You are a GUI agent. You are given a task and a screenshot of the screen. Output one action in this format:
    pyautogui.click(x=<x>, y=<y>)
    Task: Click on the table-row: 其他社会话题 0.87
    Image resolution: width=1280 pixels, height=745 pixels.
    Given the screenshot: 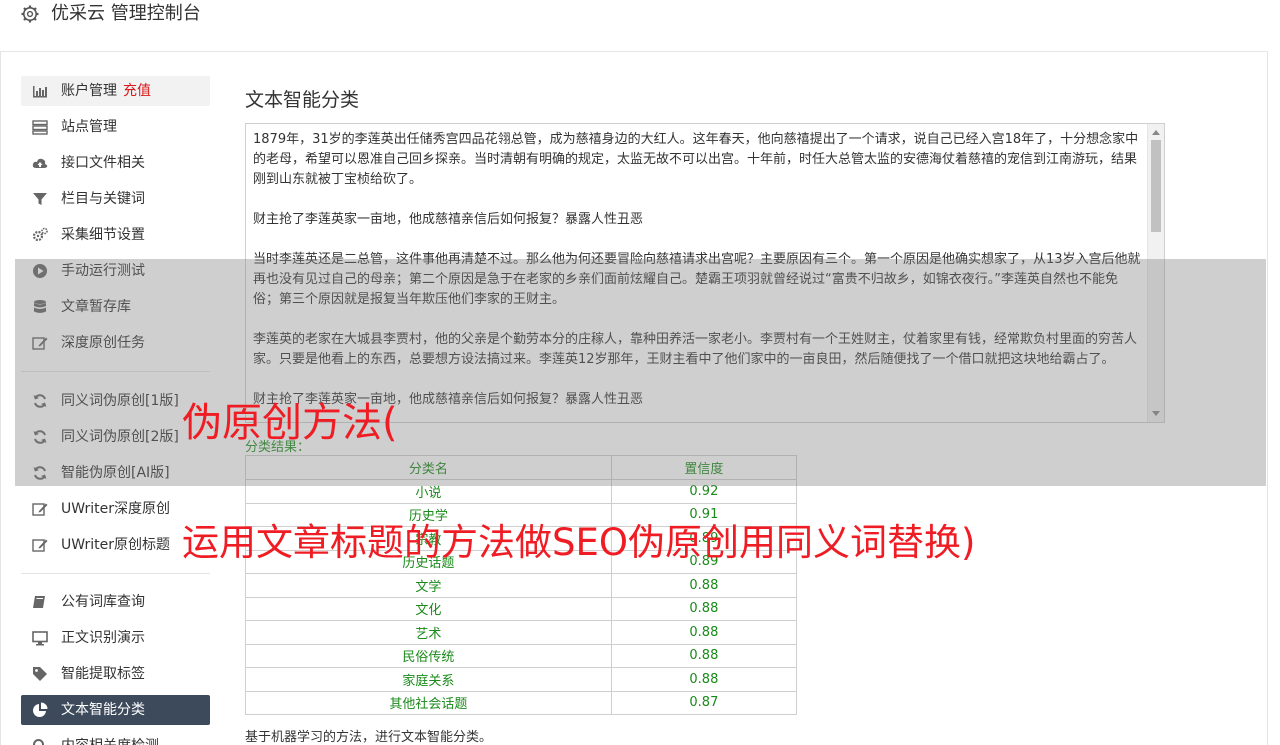 What is the action you would take?
    pyautogui.click(x=521, y=702)
    